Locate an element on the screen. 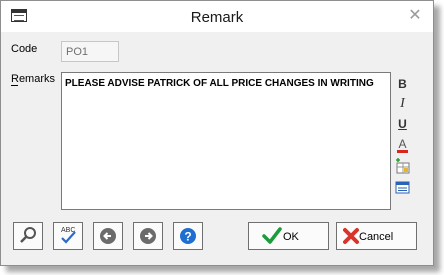 This screenshot has height=275, width=444. cancel-button: Cancel is located at coordinates (376, 236).